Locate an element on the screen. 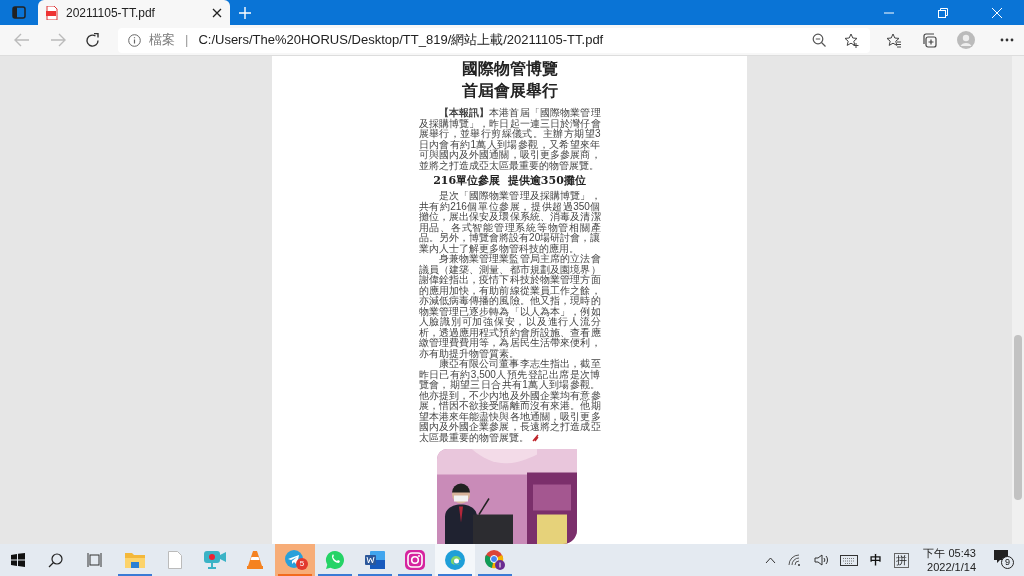  chevron-up-icon is located at coordinates (771, 560).